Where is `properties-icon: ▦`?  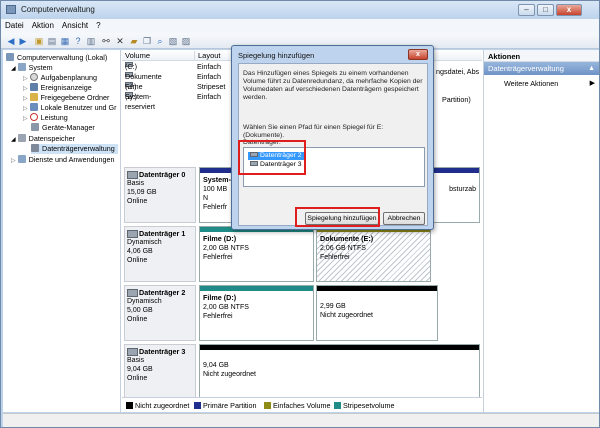 properties-icon: ▦ is located at coordinates (65, 41).